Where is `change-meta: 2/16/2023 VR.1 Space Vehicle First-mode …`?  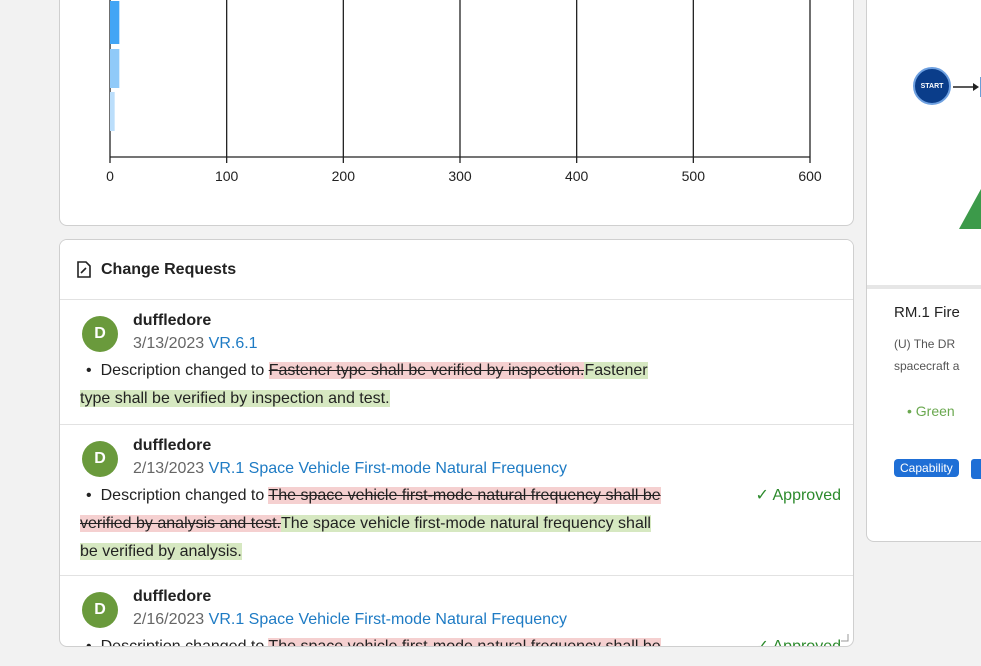
change-meta: 2/16/2023 VR.1 Space Vehicle First-mode … is located at coordinates (493, 620).